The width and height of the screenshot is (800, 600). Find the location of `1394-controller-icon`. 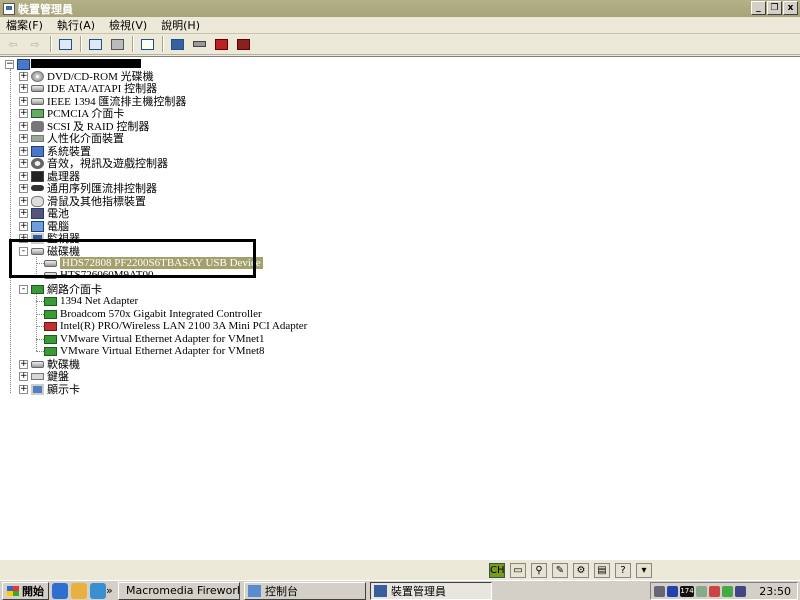

1394-controller-icon is located at coordinates (37, 101).